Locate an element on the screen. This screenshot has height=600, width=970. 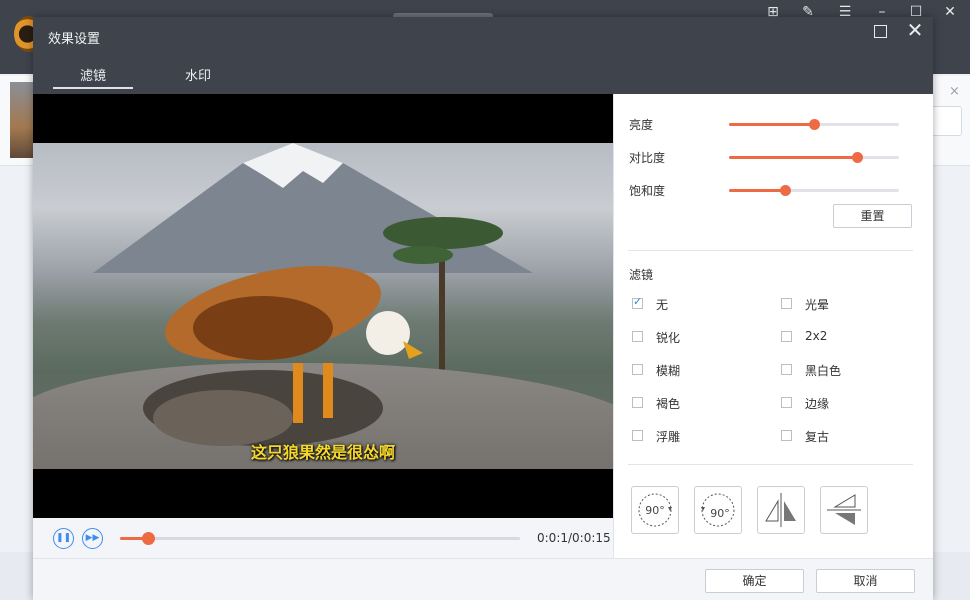
rotate-counterclockwise-button: 90° is located at coordinates (718, 510).